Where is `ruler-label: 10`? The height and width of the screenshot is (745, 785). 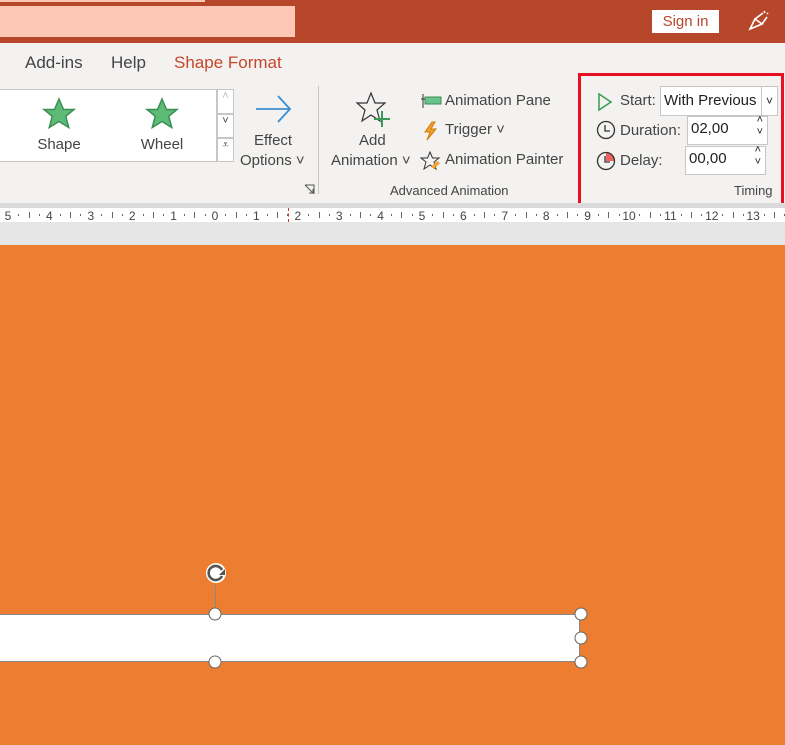
ruler-label: 10 is located at coordinates (629, 216).